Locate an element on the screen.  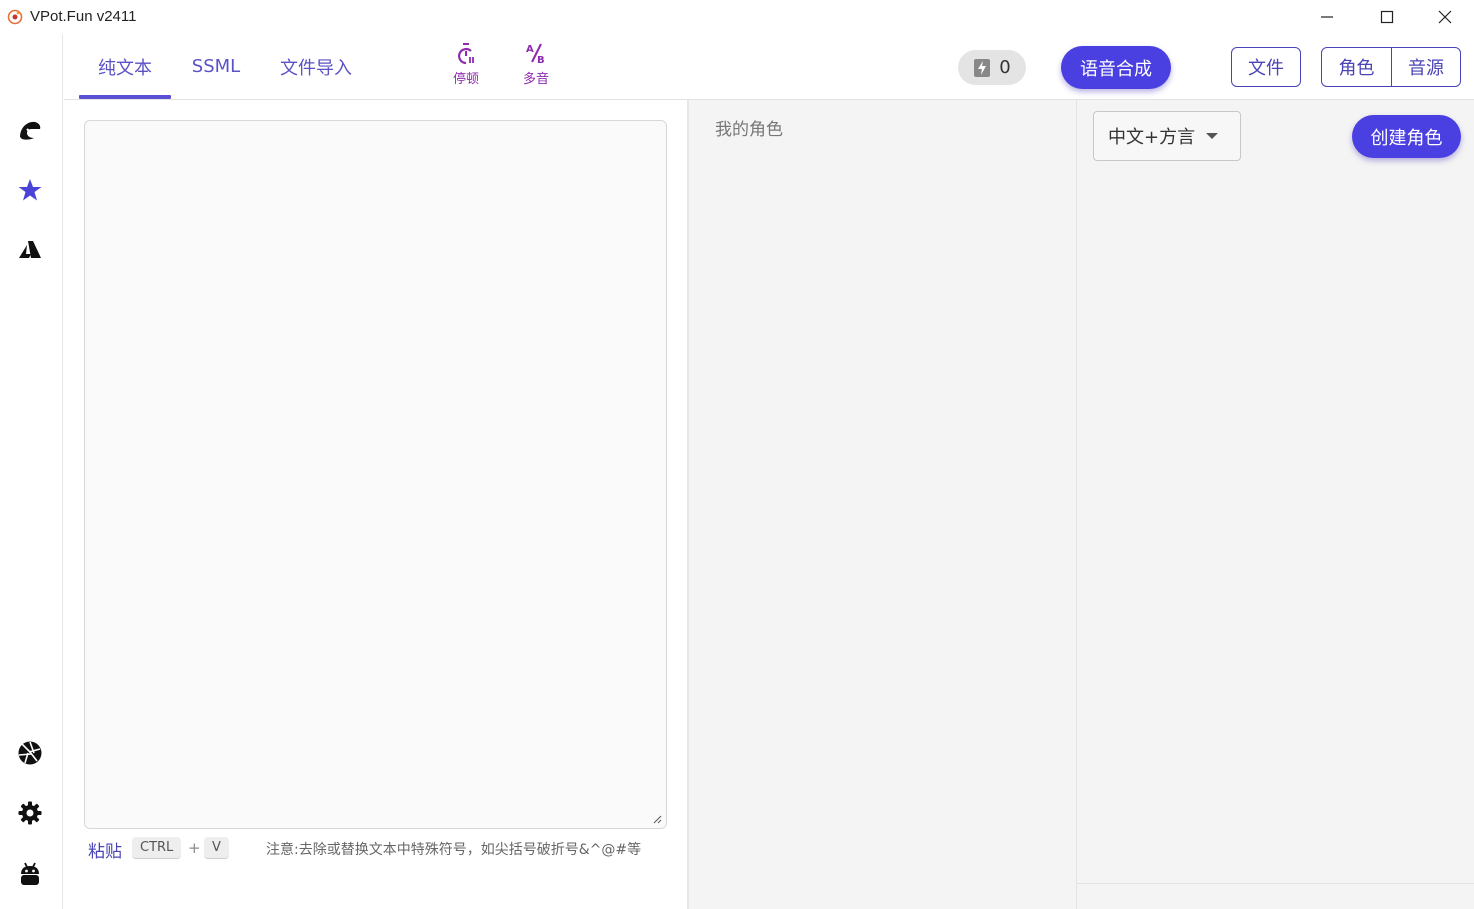
timer-icon is located at coordinates (466, 54).